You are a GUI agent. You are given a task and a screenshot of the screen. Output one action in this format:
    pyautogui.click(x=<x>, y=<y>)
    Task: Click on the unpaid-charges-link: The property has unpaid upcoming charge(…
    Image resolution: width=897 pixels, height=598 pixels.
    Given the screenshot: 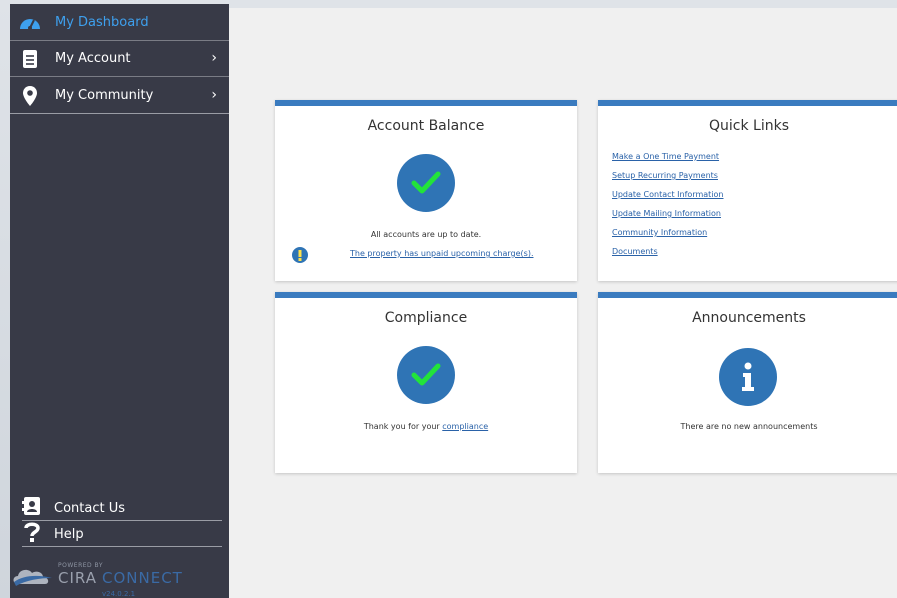 What is the action you would take?
    pyautogui.click(x=441, y=253)
    